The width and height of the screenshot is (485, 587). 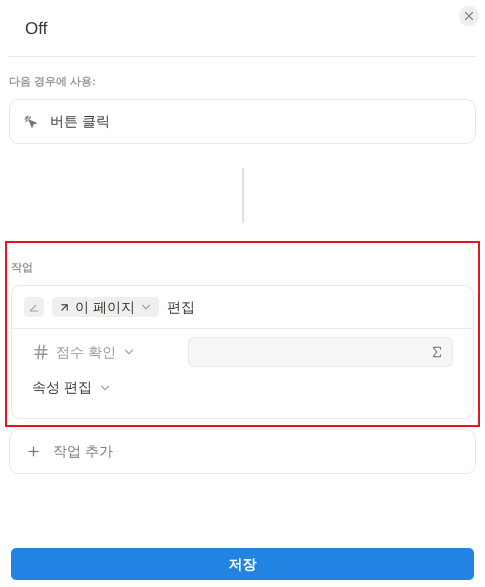 I want to click on action-verb: 편집, so click(x=180, y=307).